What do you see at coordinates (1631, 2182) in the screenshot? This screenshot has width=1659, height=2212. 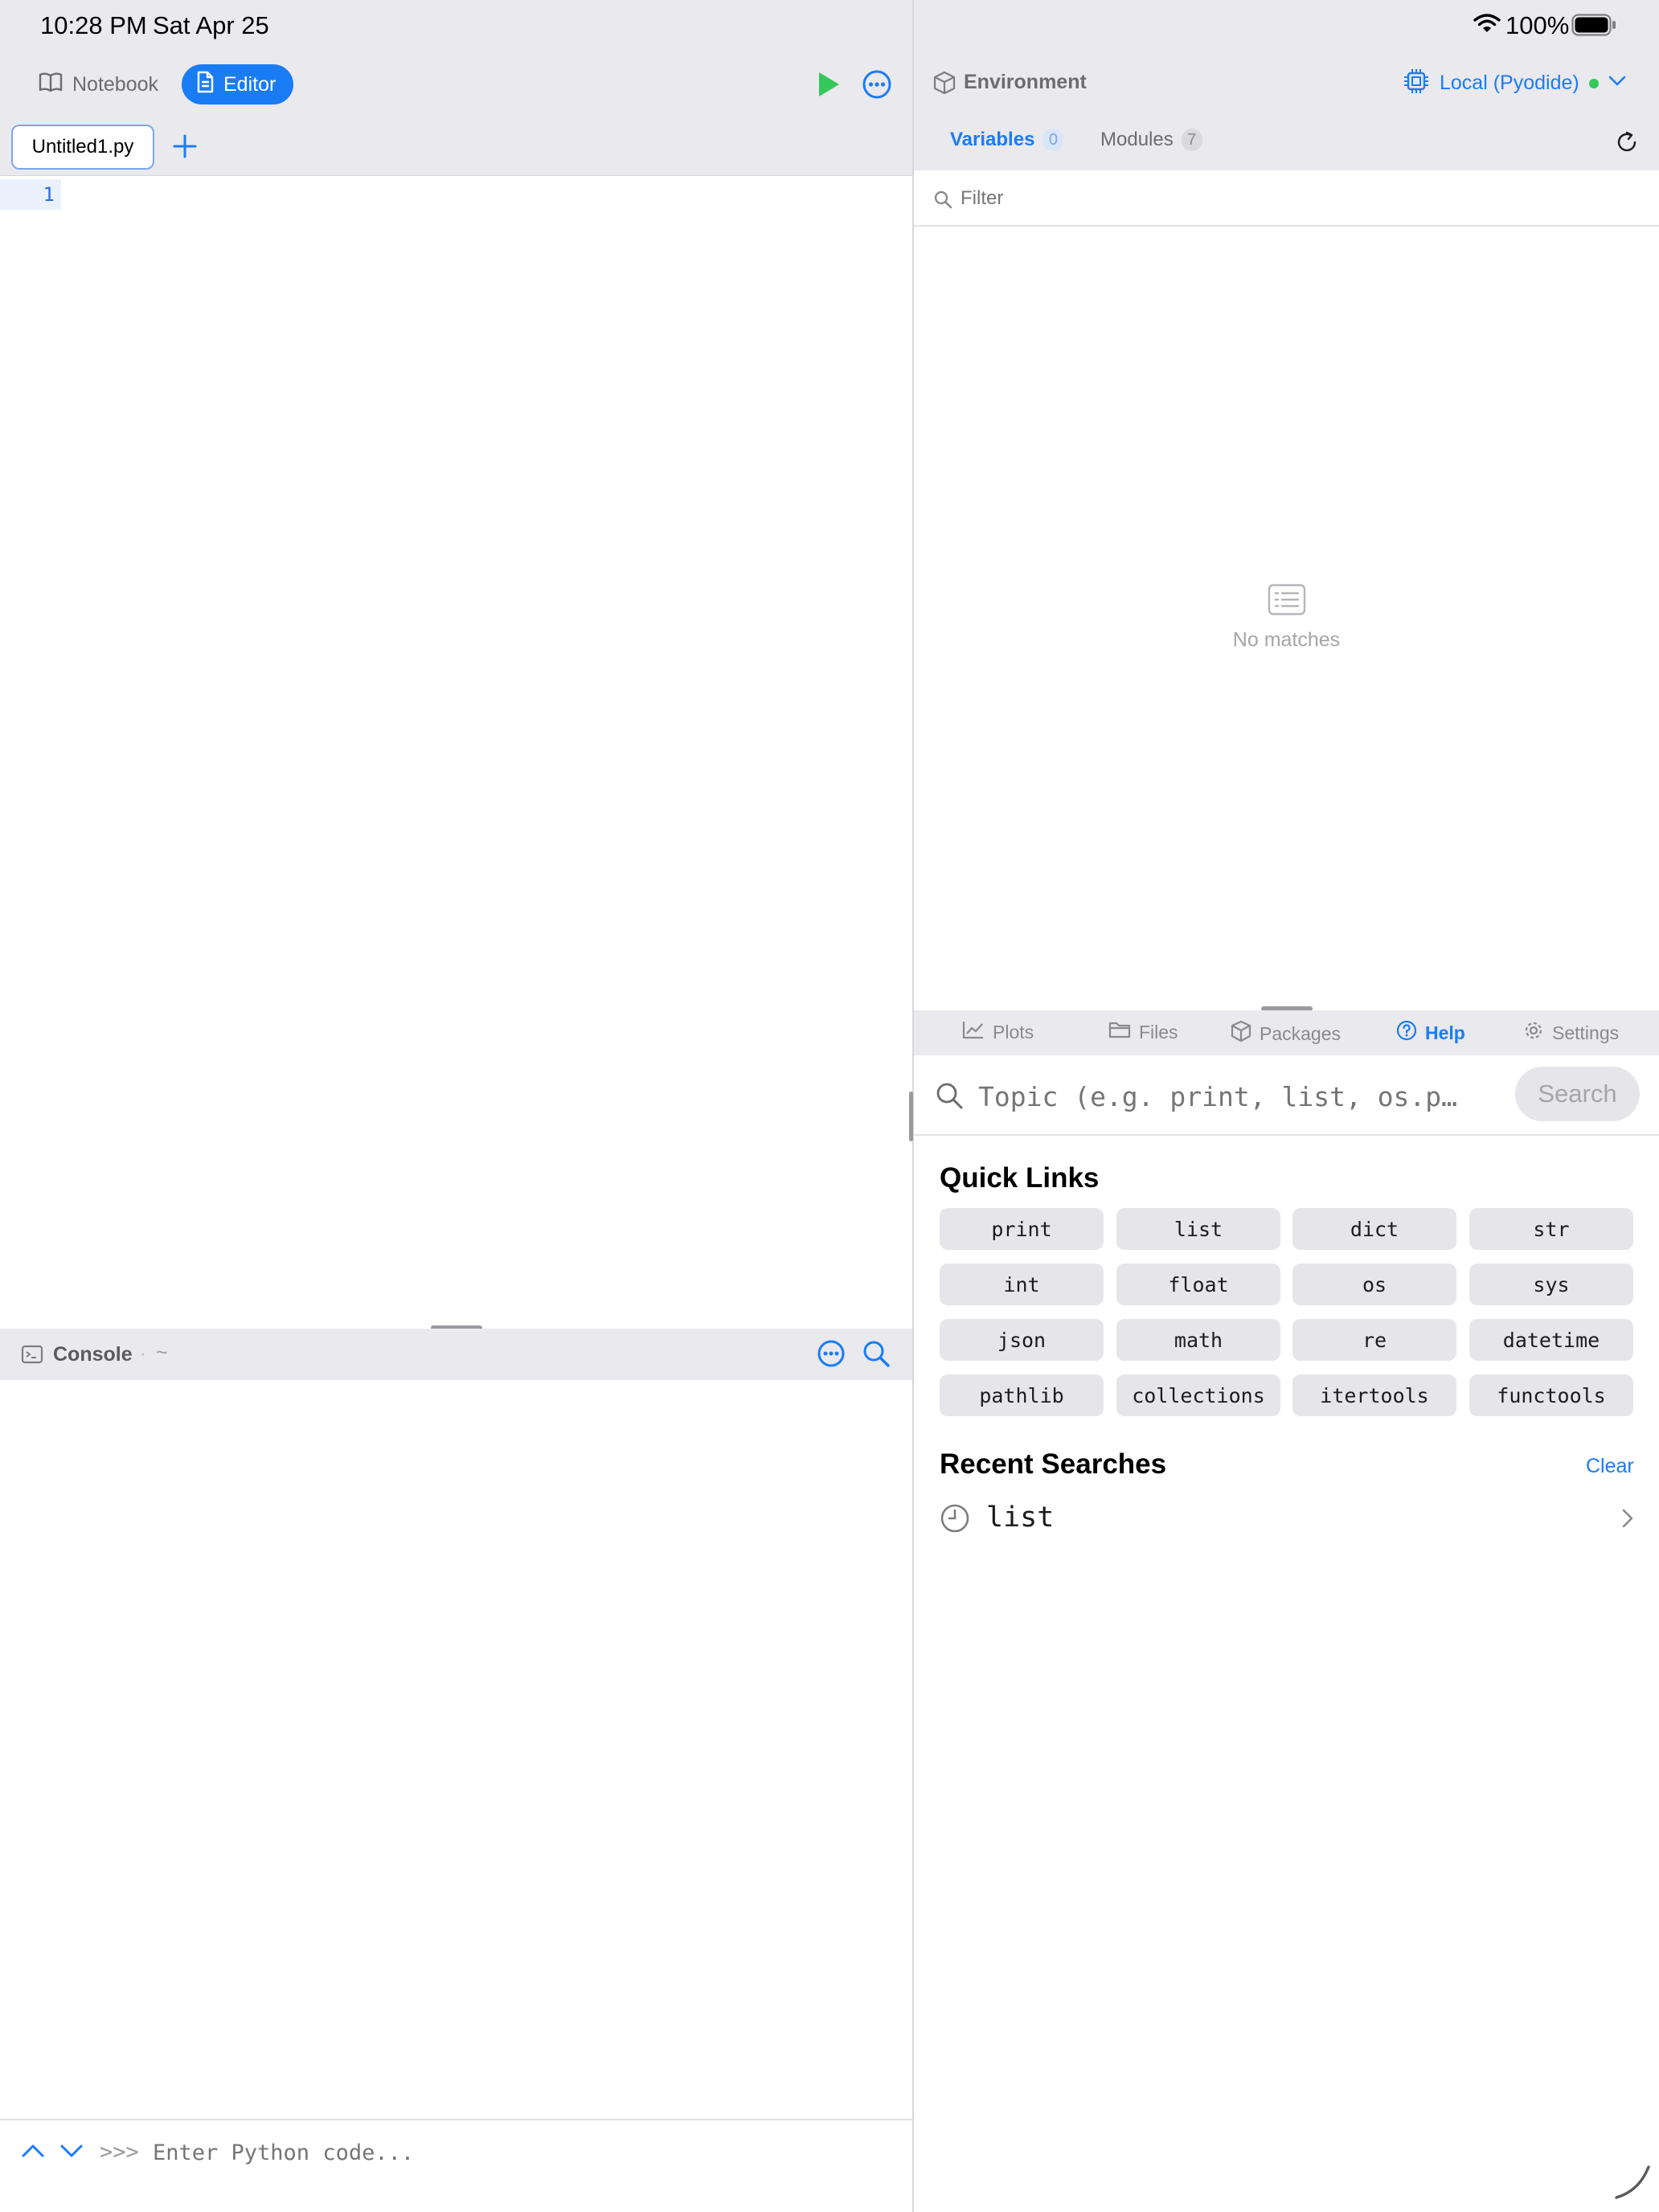 I see `scroll-indicator-icon` at bounding box center [1631, 2182].